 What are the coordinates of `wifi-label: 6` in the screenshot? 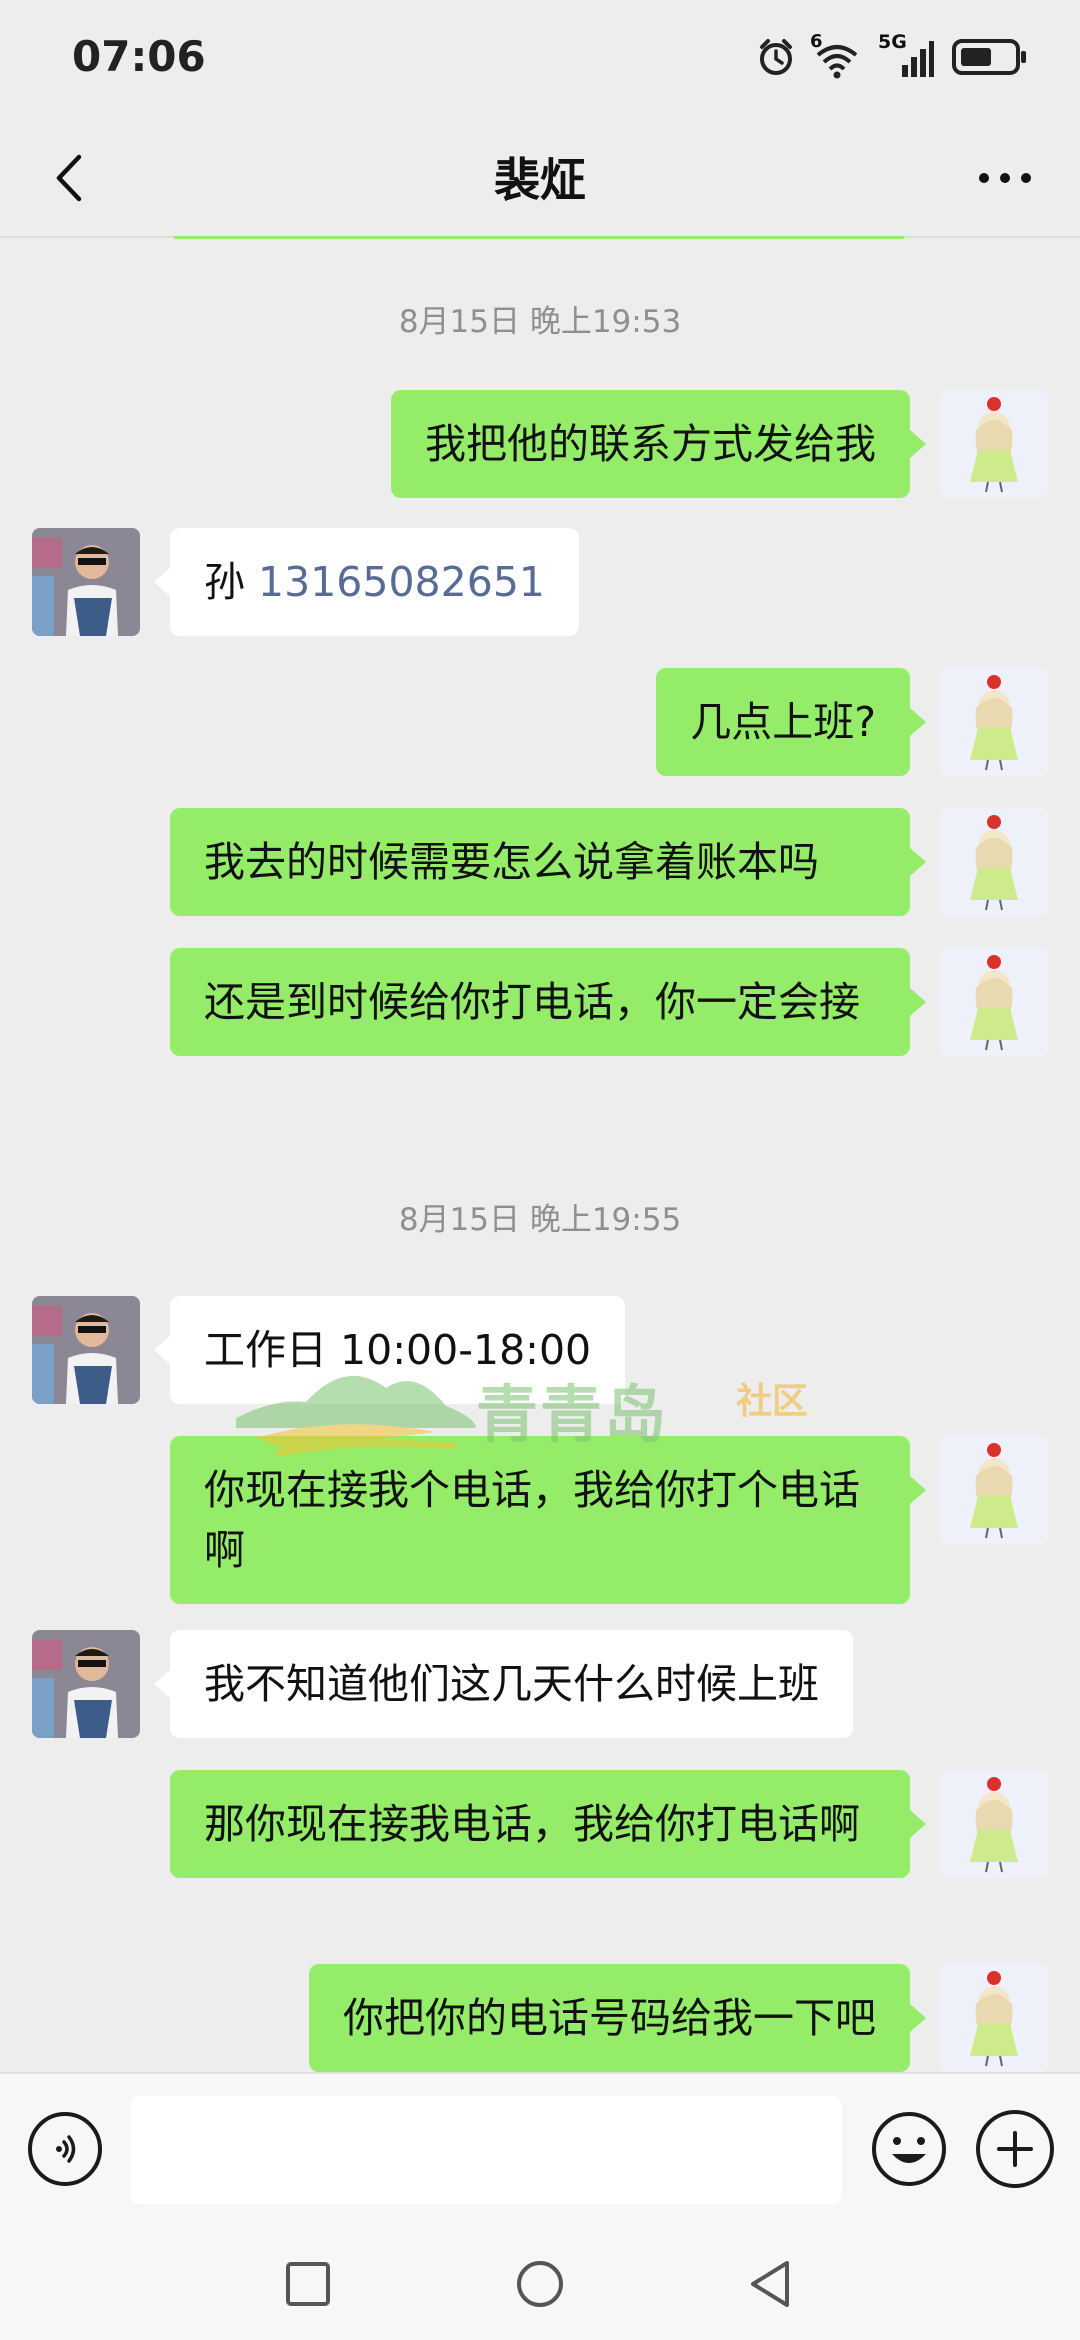 It's located at (816, 41).